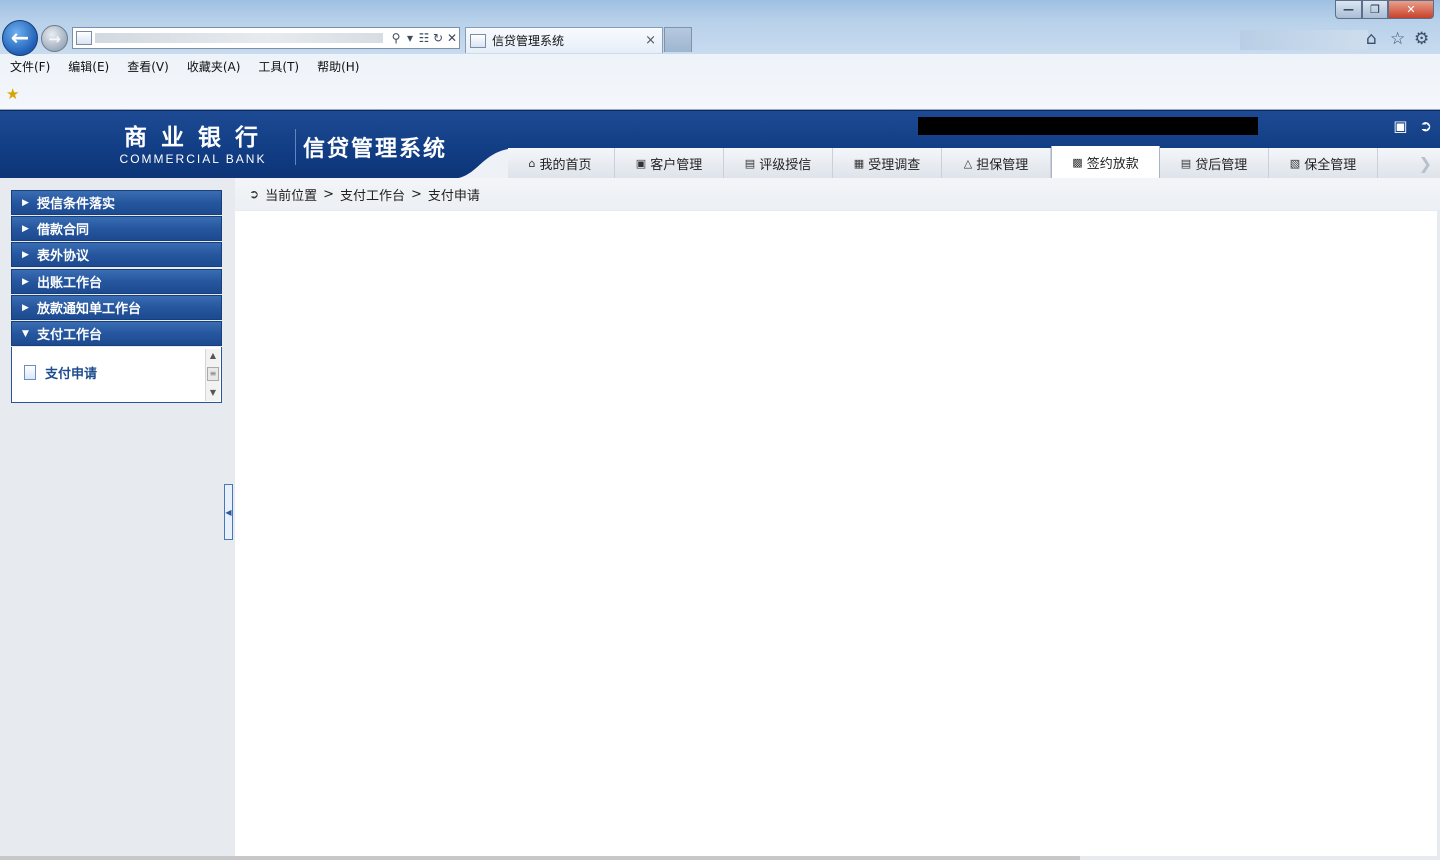  I want to click on menu-help: 帮助(H), so click(337, 67).